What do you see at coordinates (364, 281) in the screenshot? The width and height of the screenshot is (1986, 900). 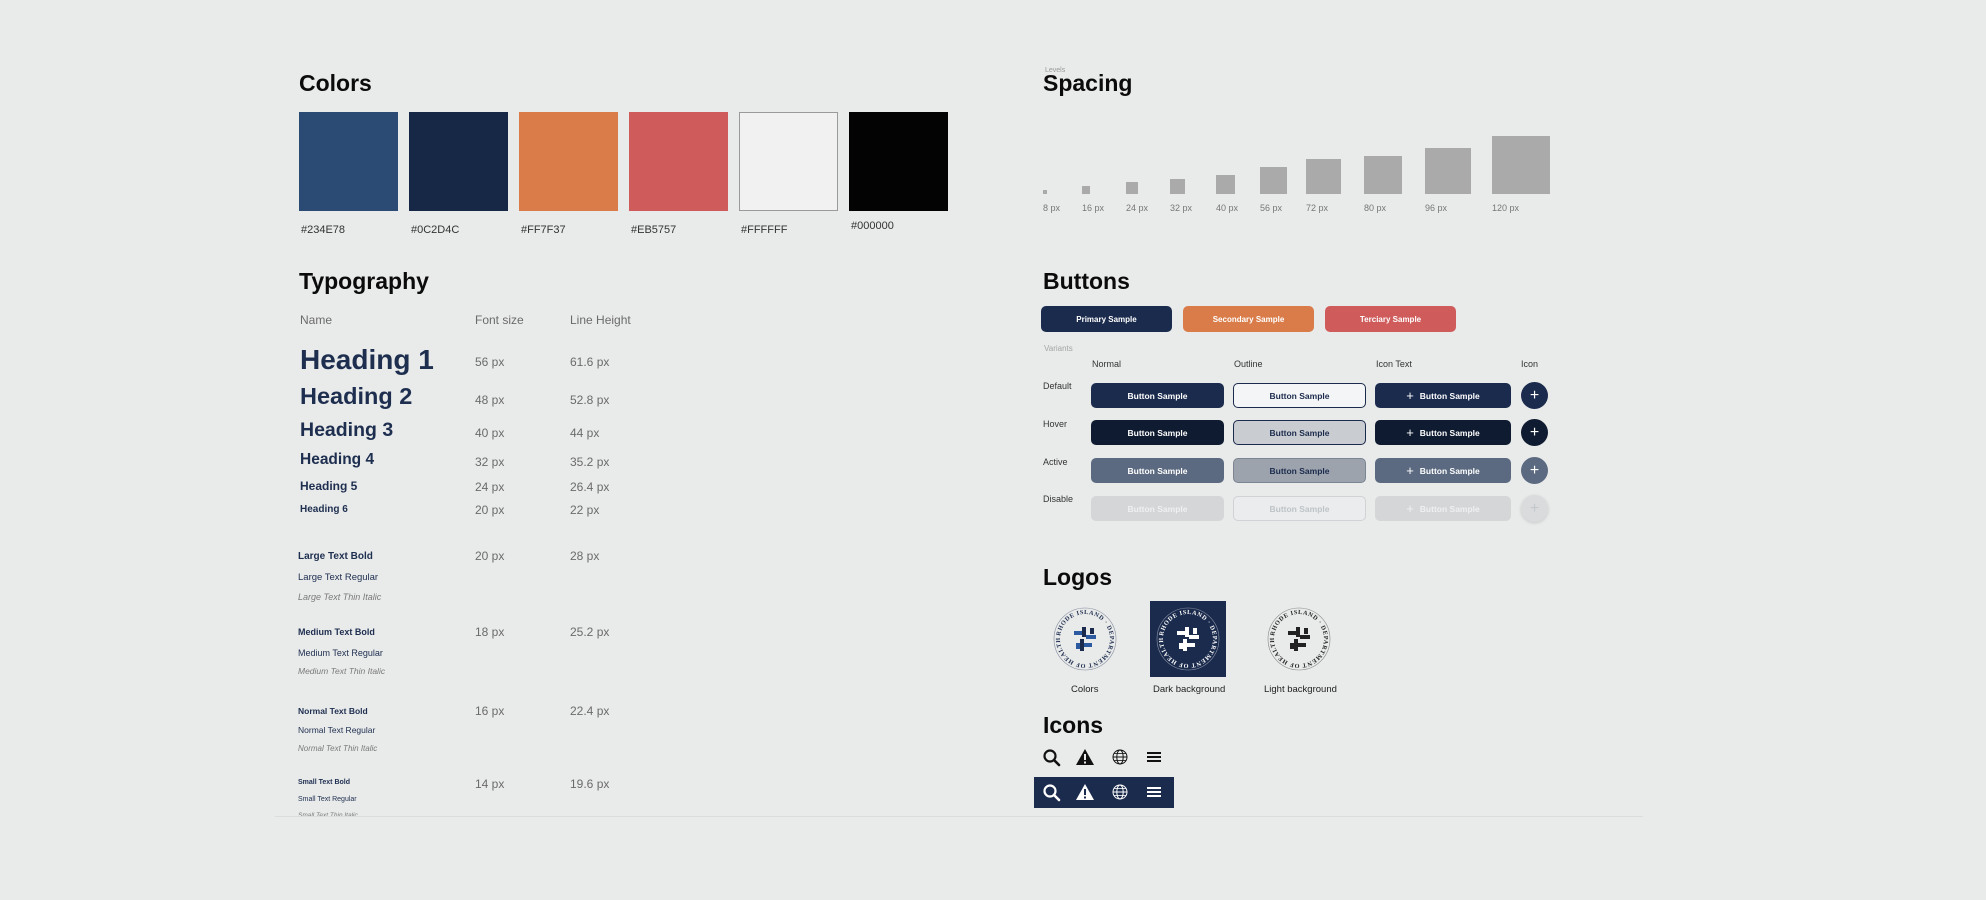 I see `typography-title: Typography` at bounding box center [364, 281].